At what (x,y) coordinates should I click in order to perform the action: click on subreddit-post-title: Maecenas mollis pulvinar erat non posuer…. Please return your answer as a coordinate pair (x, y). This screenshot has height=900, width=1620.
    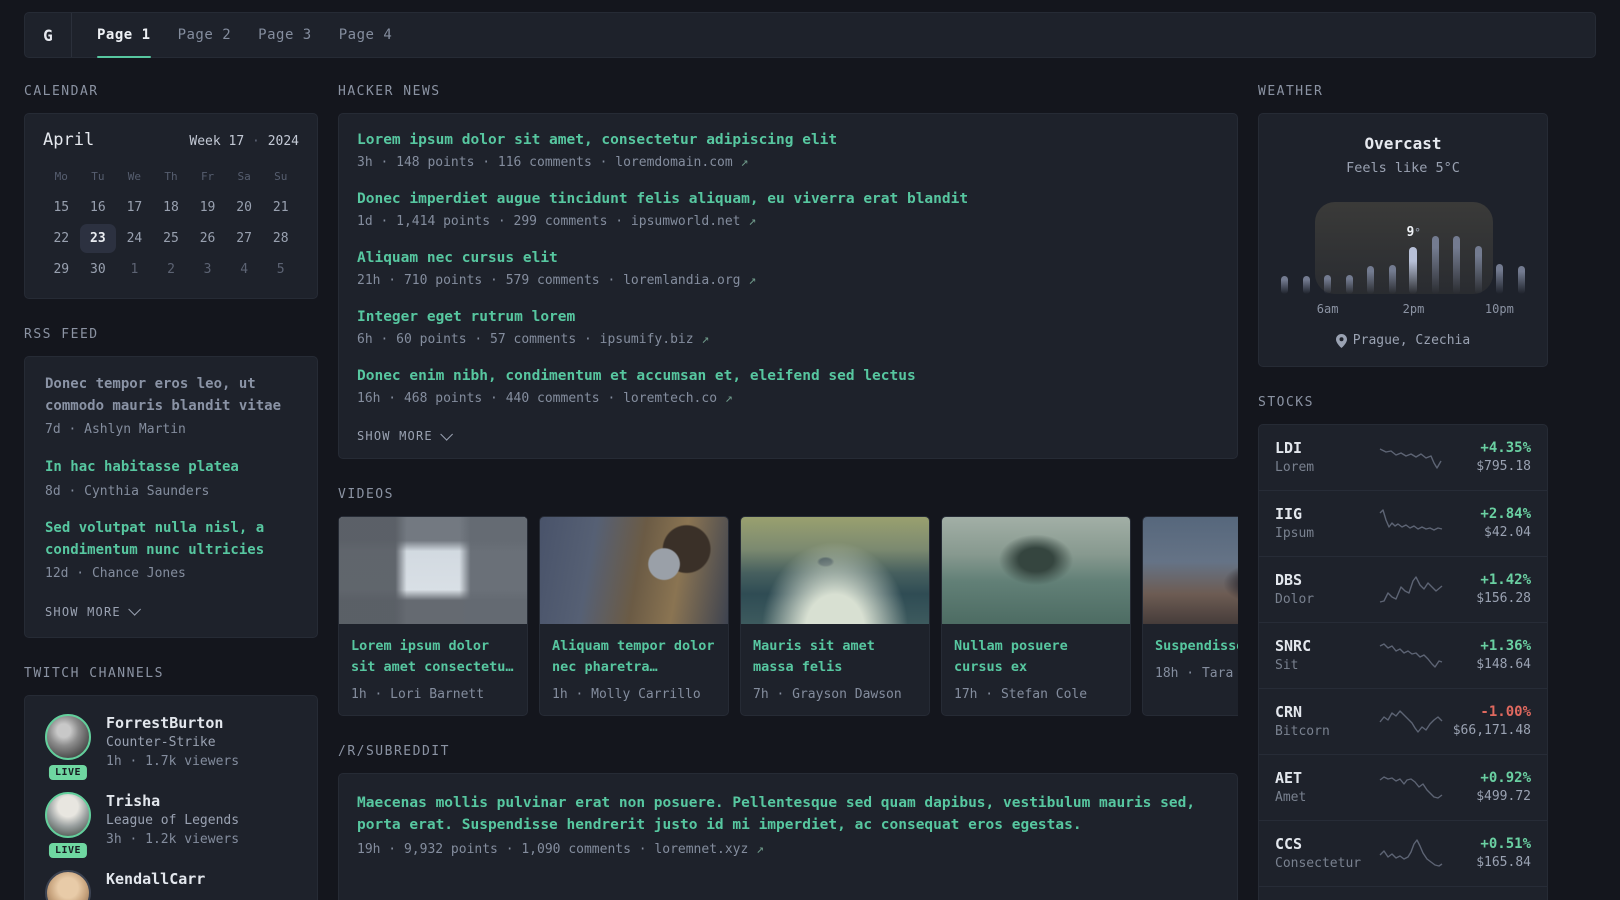
    Looking at the image, I should click on (779, 814).